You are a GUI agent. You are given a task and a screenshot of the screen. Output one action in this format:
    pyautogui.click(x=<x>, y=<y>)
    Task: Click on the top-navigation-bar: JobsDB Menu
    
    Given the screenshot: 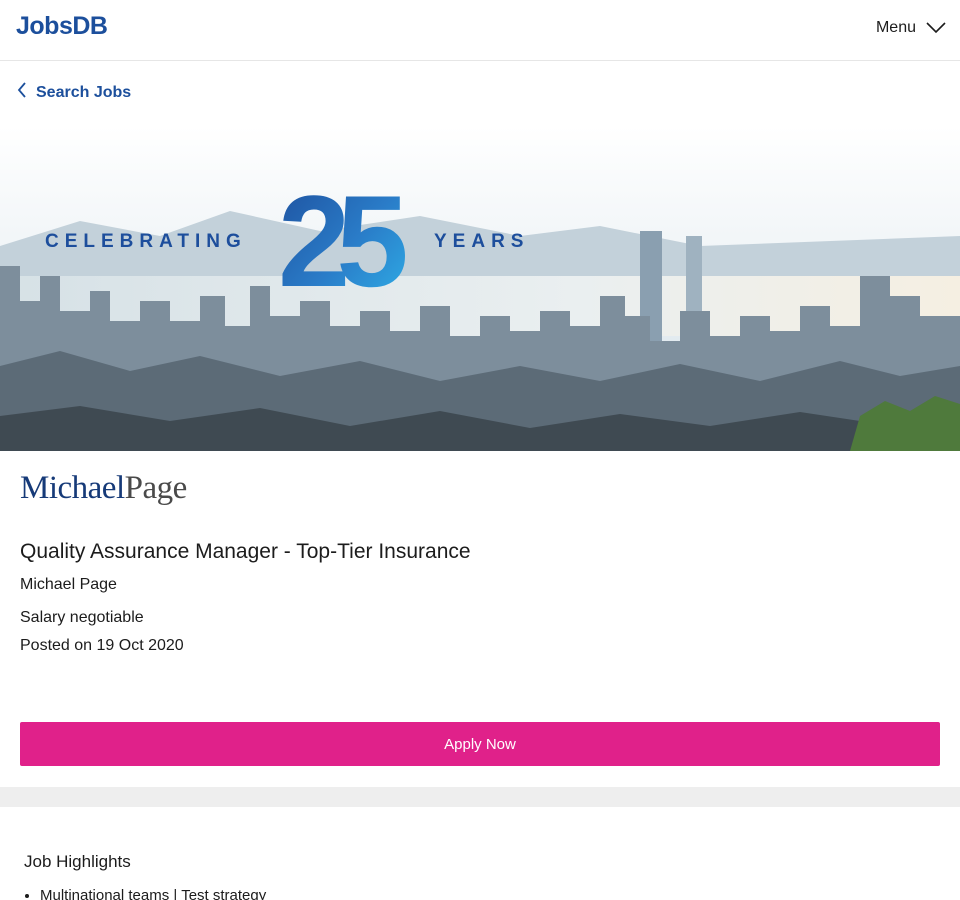 What is the action you would take?
    pyautogui.click(x=480, y=30)
    